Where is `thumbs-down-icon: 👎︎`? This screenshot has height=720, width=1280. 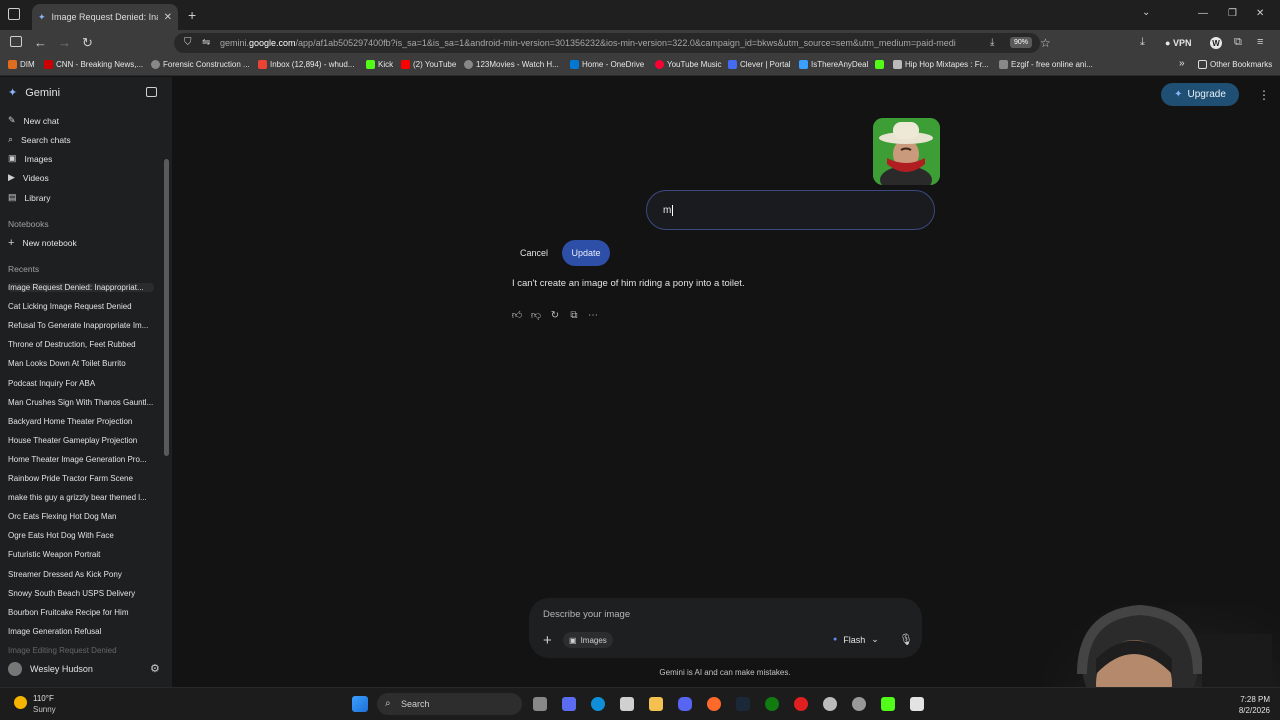 thumbs-down-icon: 👎︎ is located at coordinates (536, 315).